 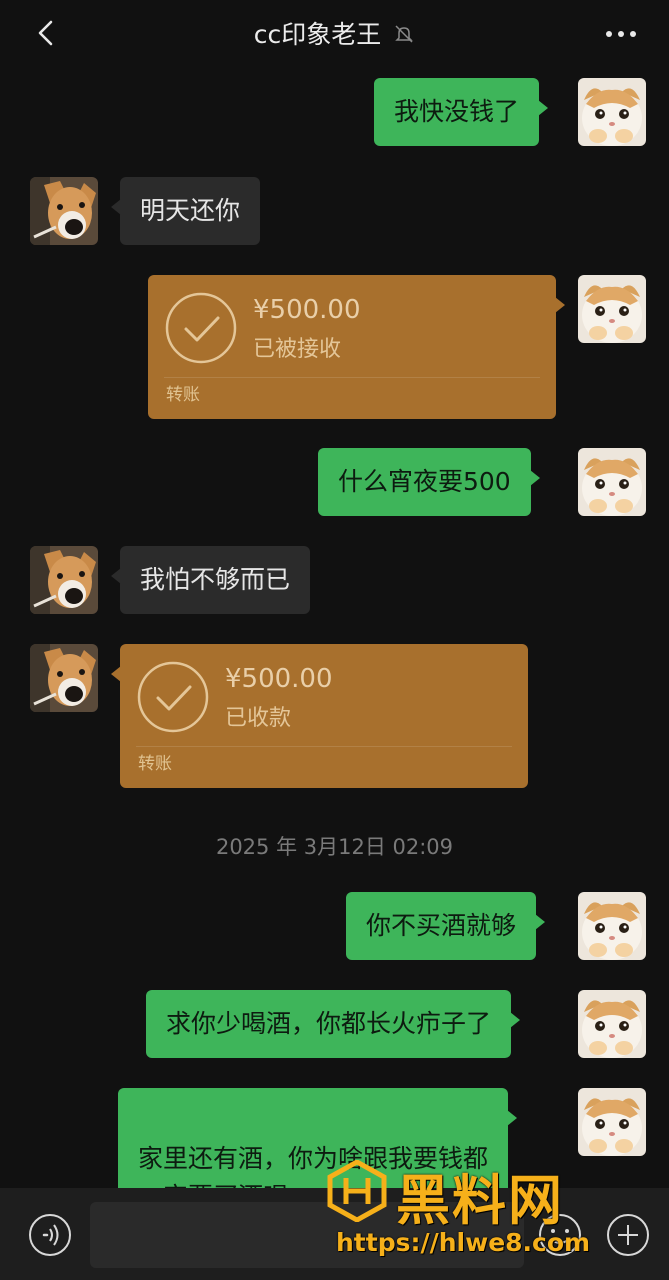 I want to click on message-bubble-outgoing: 我快没钱了, so click(x=461, y=112).